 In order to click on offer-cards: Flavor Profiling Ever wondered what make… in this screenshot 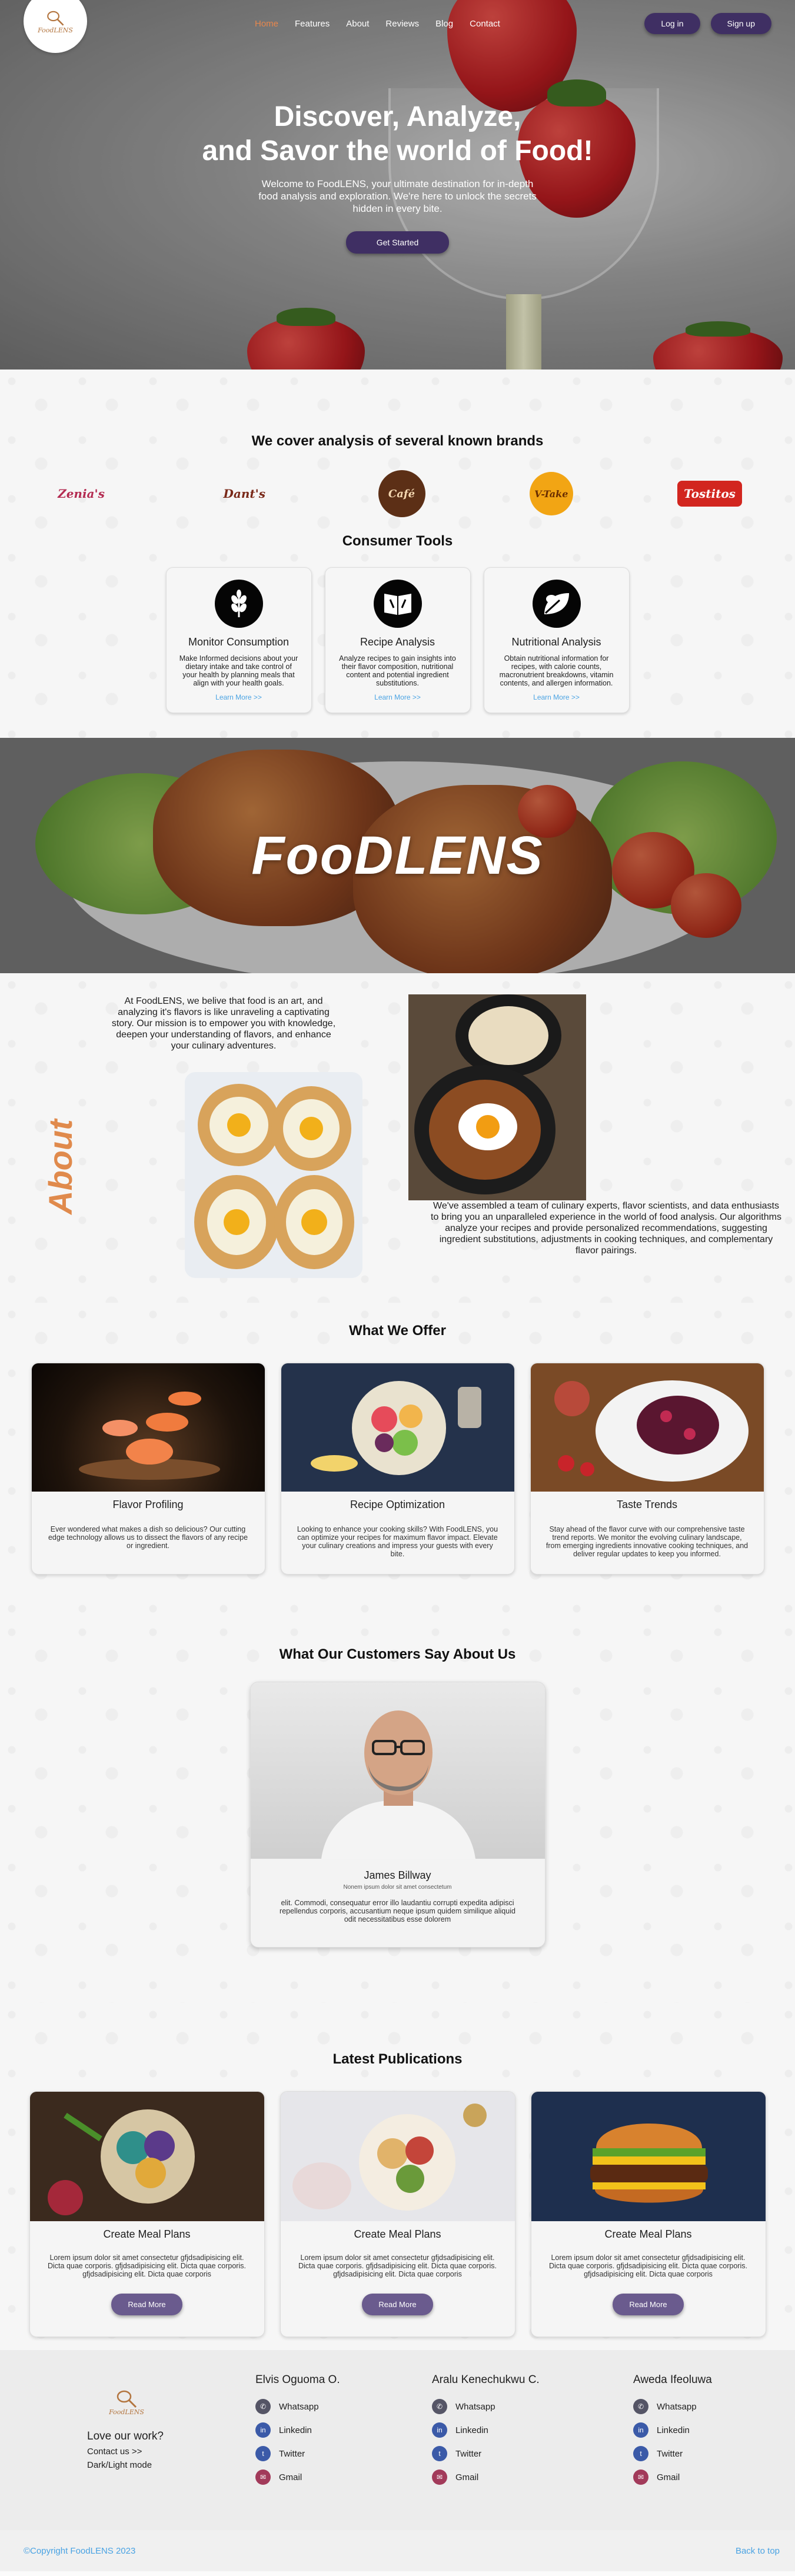, I will do `click(397, 1469)`.